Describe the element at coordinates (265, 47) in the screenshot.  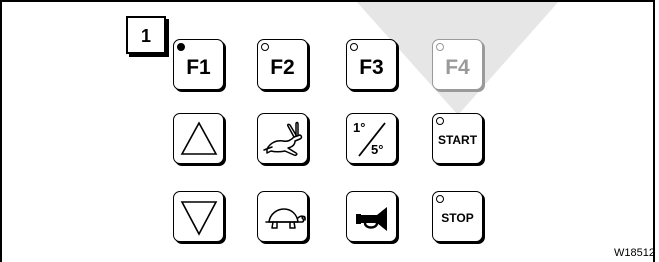
I see `f2-led-indicator` at that location.